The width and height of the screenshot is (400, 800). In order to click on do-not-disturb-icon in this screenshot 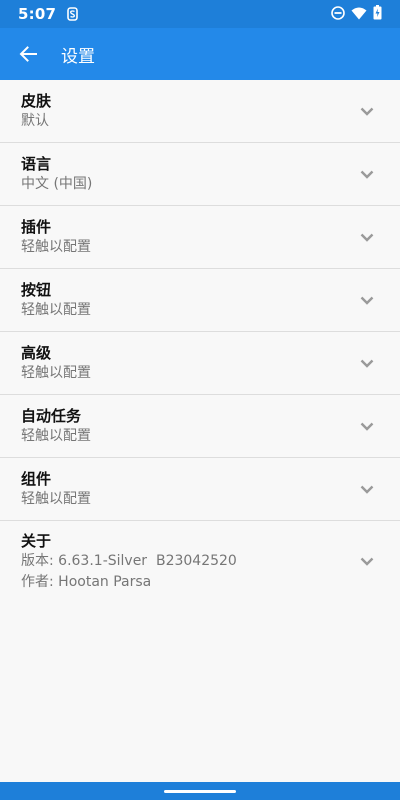, I will do `click(338, 14)`.